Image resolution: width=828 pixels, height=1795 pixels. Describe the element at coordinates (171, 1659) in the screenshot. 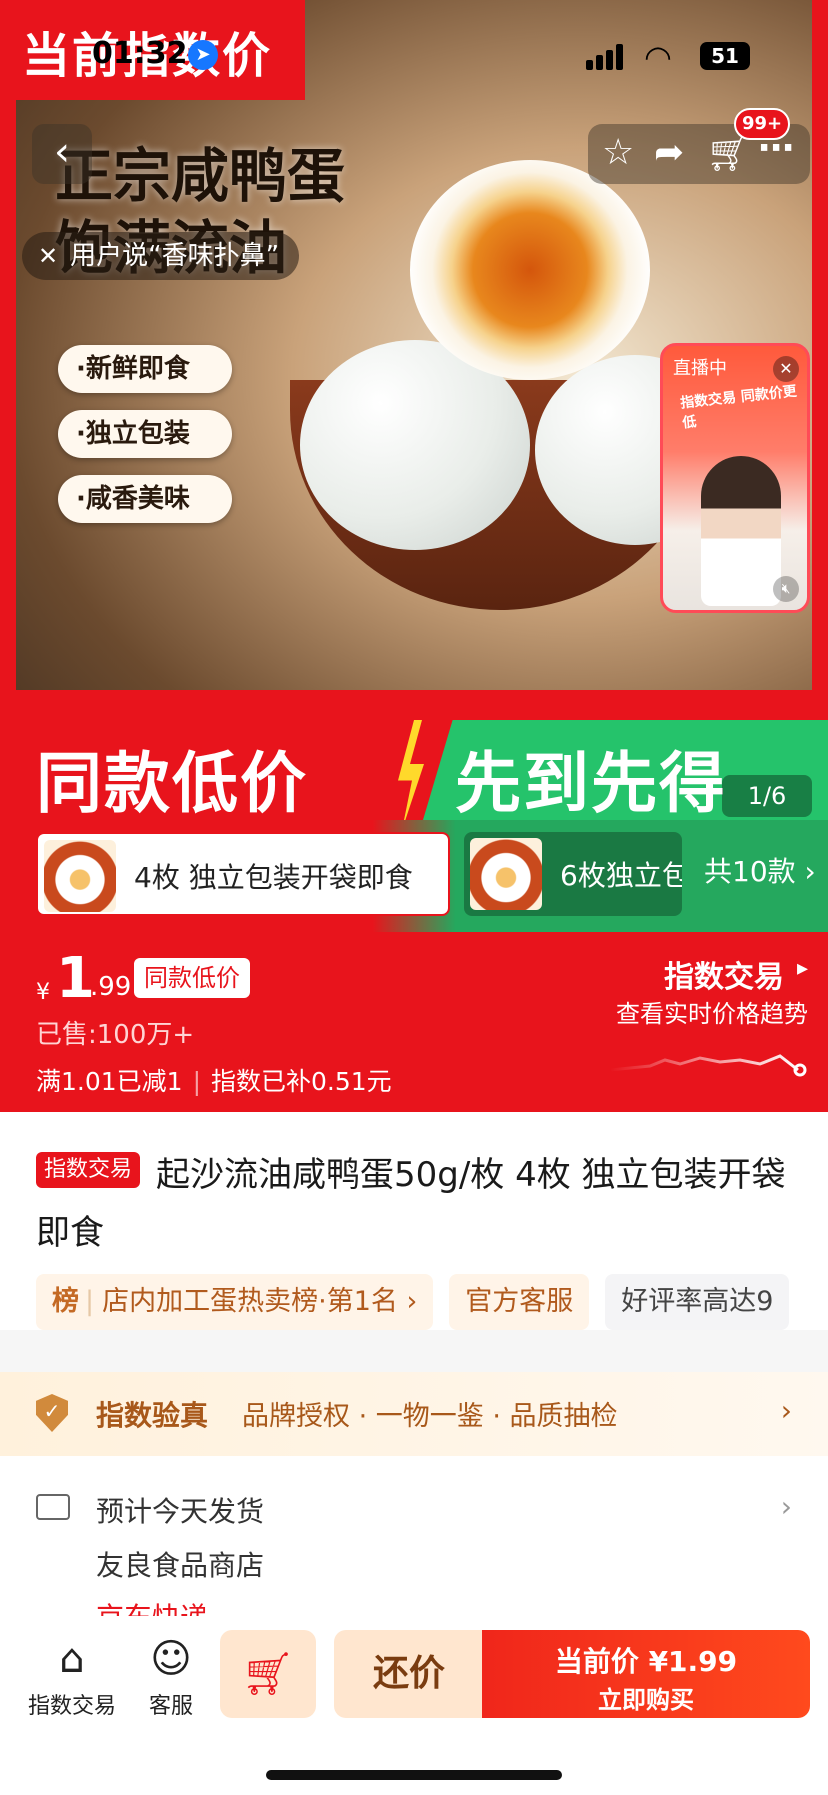

I see `smiley-icon: ☺` at that location.